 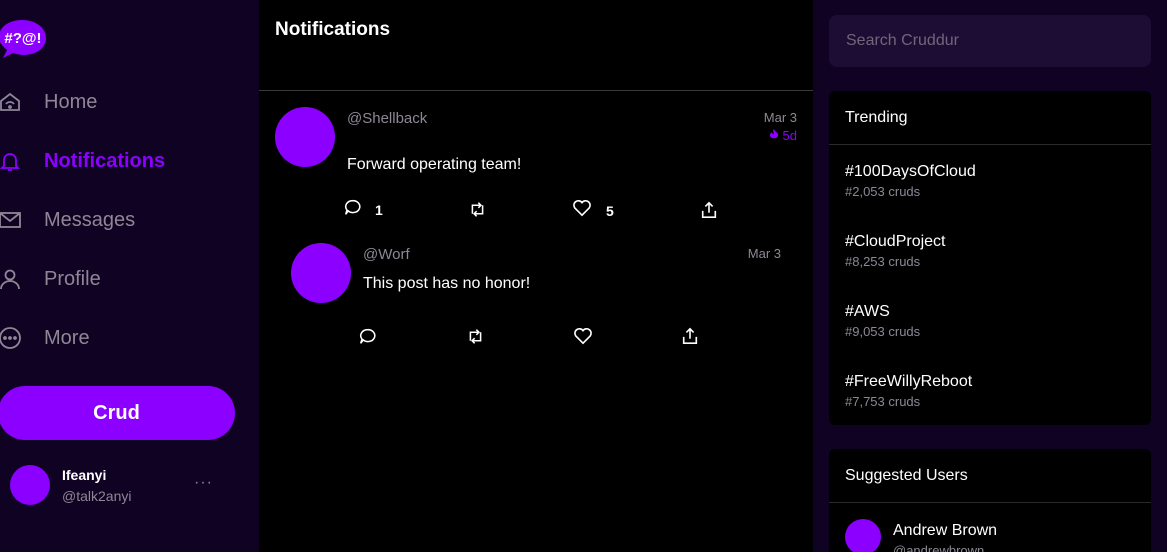 What do you see at coordinates (939, 547) in the screenshot?
I see `suggested-user-handle: @andrewbrown` at bounding box center [939, 547].